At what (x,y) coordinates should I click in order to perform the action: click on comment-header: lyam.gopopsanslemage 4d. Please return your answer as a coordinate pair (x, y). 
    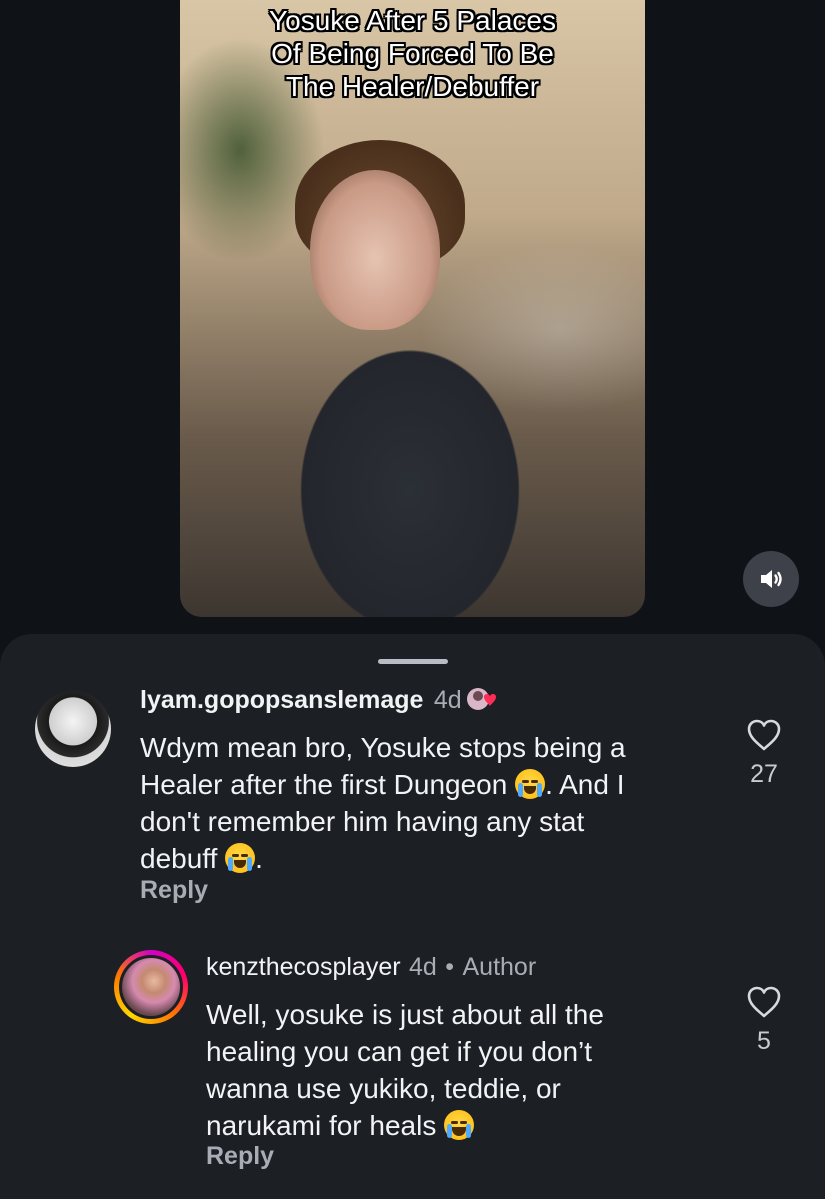
    Looking at the image, I should click on (320, 700).